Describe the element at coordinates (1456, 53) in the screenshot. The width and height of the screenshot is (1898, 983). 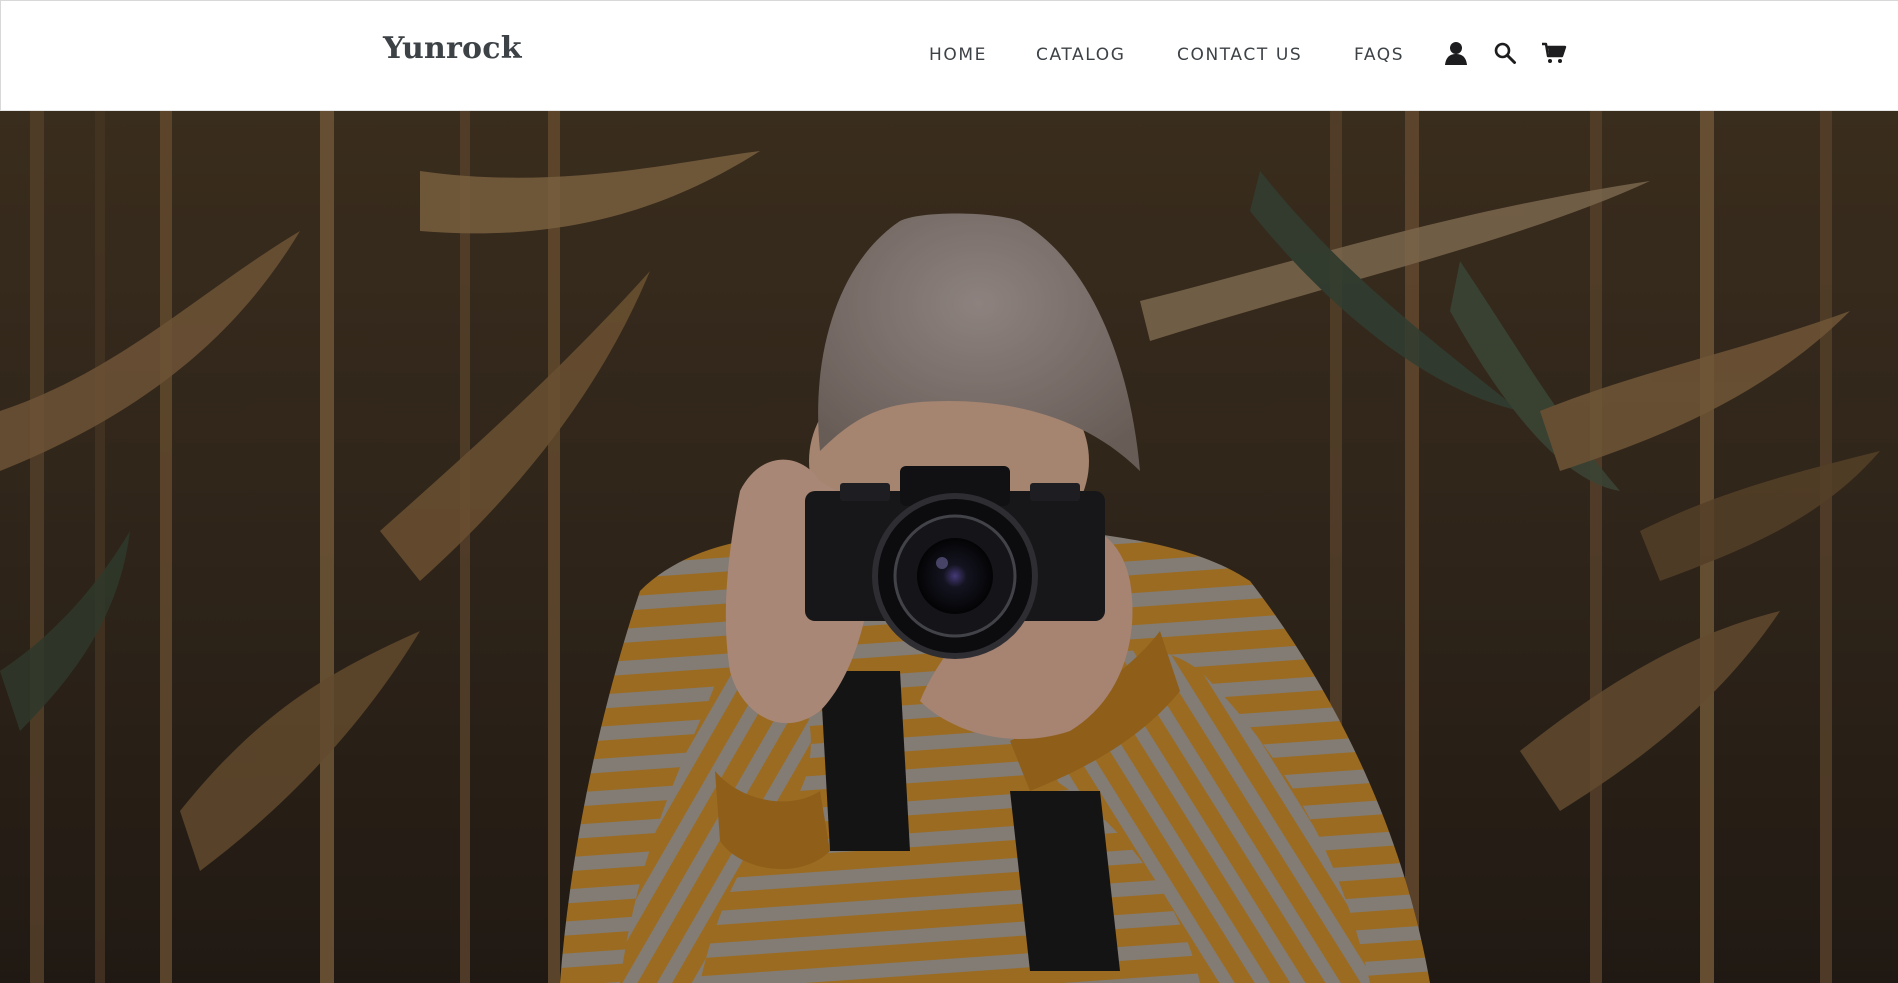
I see `account-icon` at that location.